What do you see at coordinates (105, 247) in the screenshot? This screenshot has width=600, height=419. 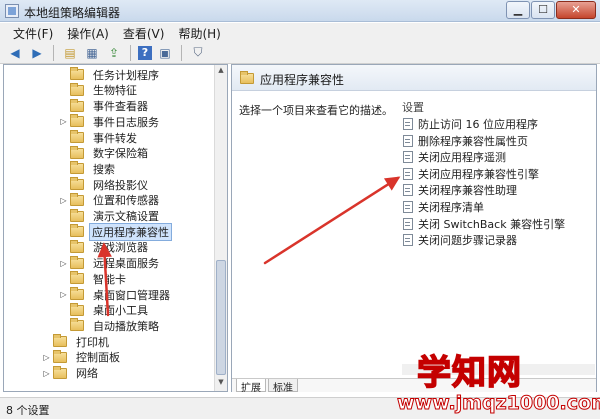 I see `tree-item: 游戏浏览器` at bounding box center [105, 247].